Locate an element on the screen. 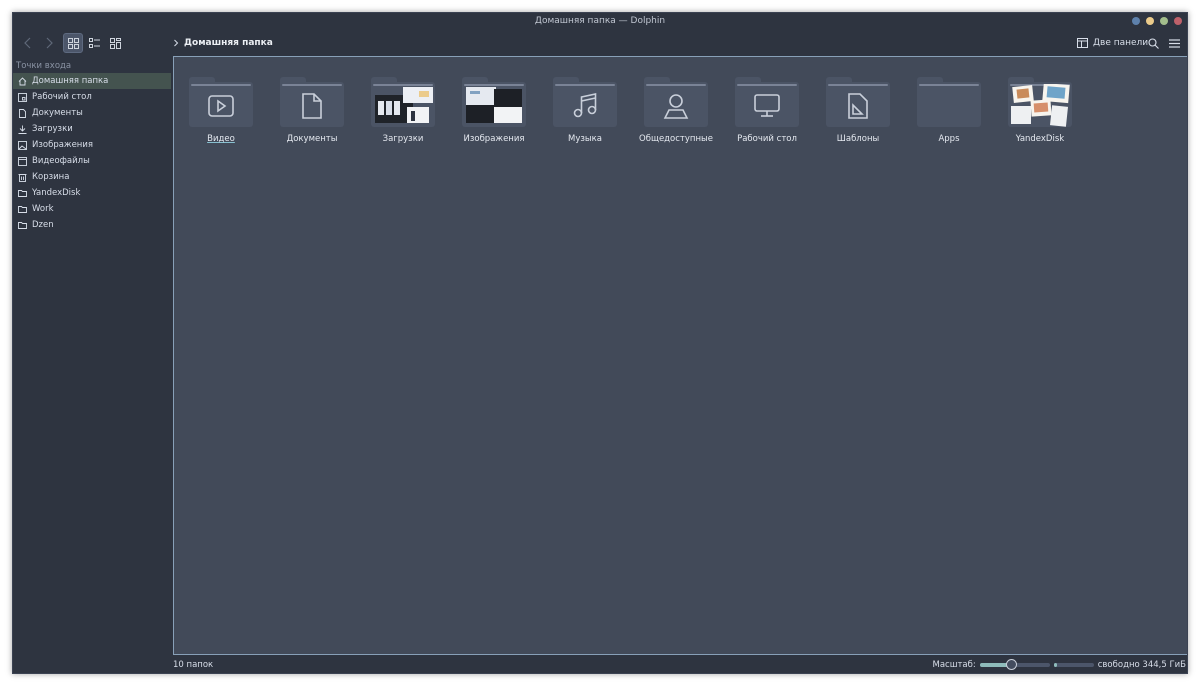 This screenshot has height=686, width=1200. sidebar-item-label: Рабочий стол is located at coordinates (62, 97).